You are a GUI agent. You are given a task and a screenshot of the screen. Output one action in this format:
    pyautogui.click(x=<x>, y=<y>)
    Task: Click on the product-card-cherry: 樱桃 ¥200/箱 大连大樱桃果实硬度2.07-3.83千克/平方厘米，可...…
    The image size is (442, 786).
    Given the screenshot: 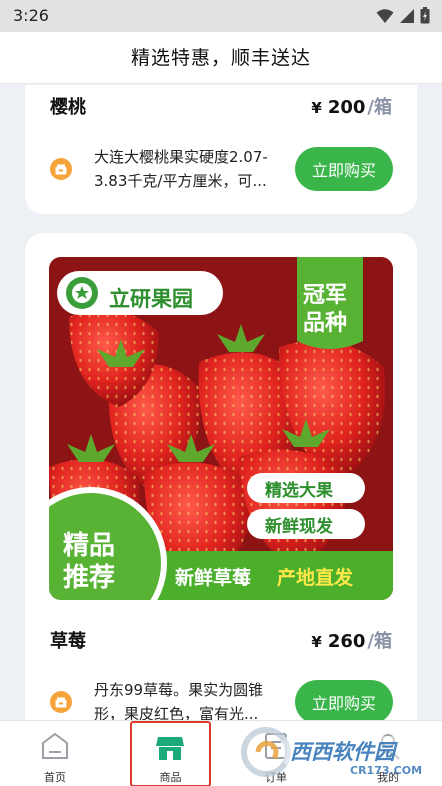 What is the action you would take?
    pyautogui.click(x=221, y=149)
    